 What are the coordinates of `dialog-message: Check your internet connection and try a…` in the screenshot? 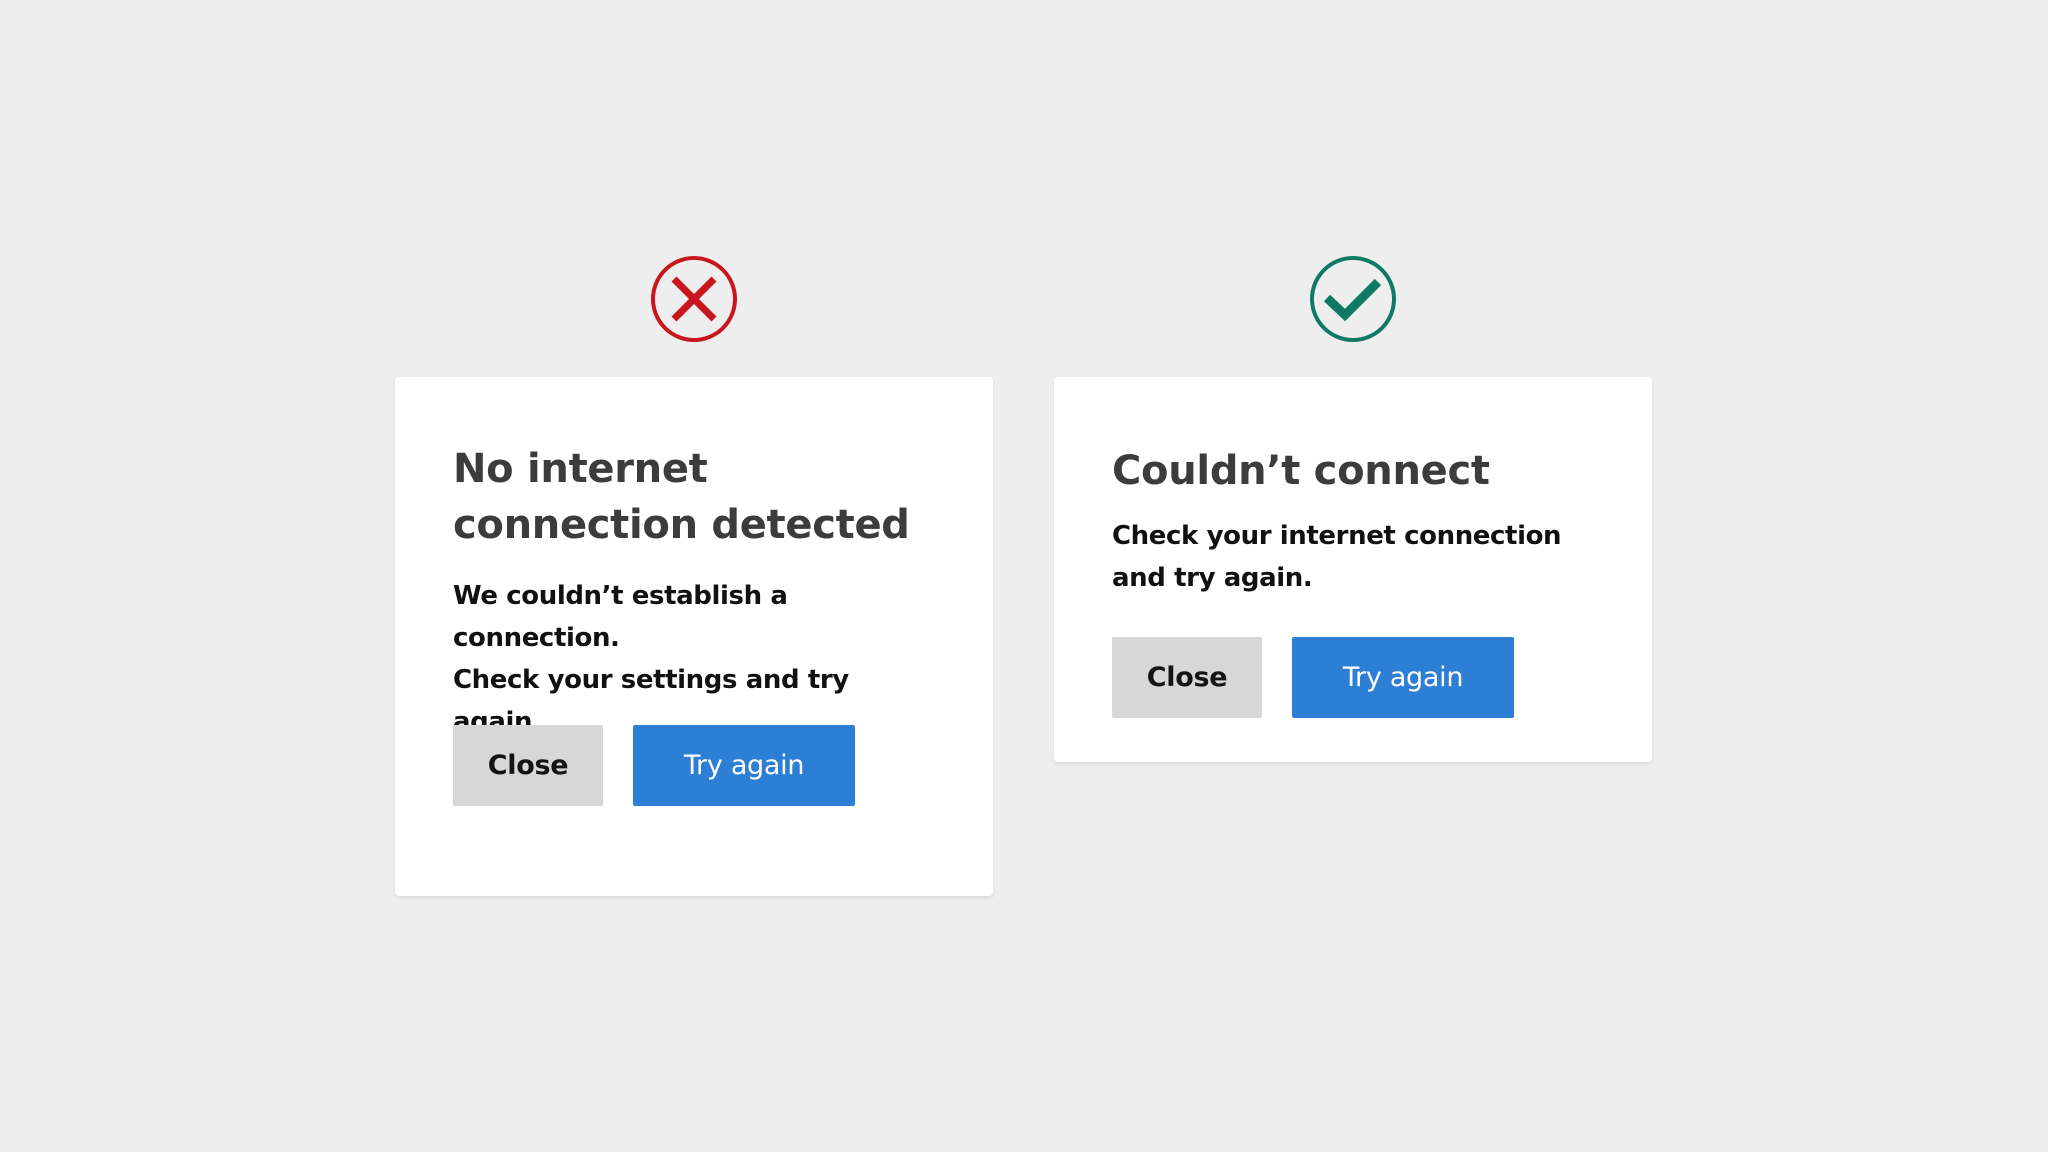 It's located at (1353, 557).